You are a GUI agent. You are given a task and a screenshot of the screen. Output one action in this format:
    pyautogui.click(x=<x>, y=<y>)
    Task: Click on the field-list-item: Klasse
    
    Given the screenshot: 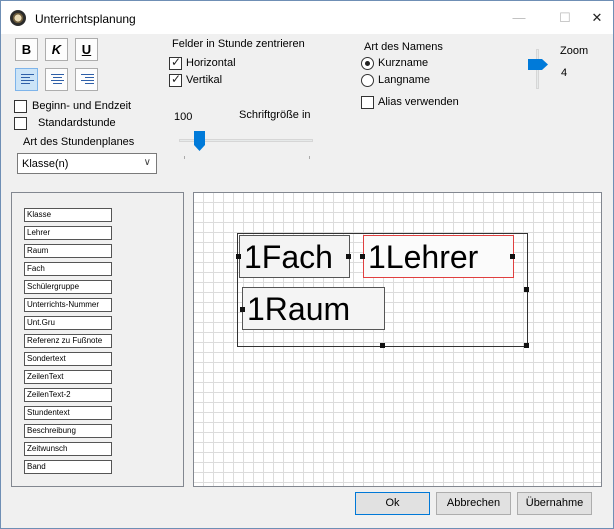 What is the action you would take?
    pyautogui.click(x=68, y=215)
    